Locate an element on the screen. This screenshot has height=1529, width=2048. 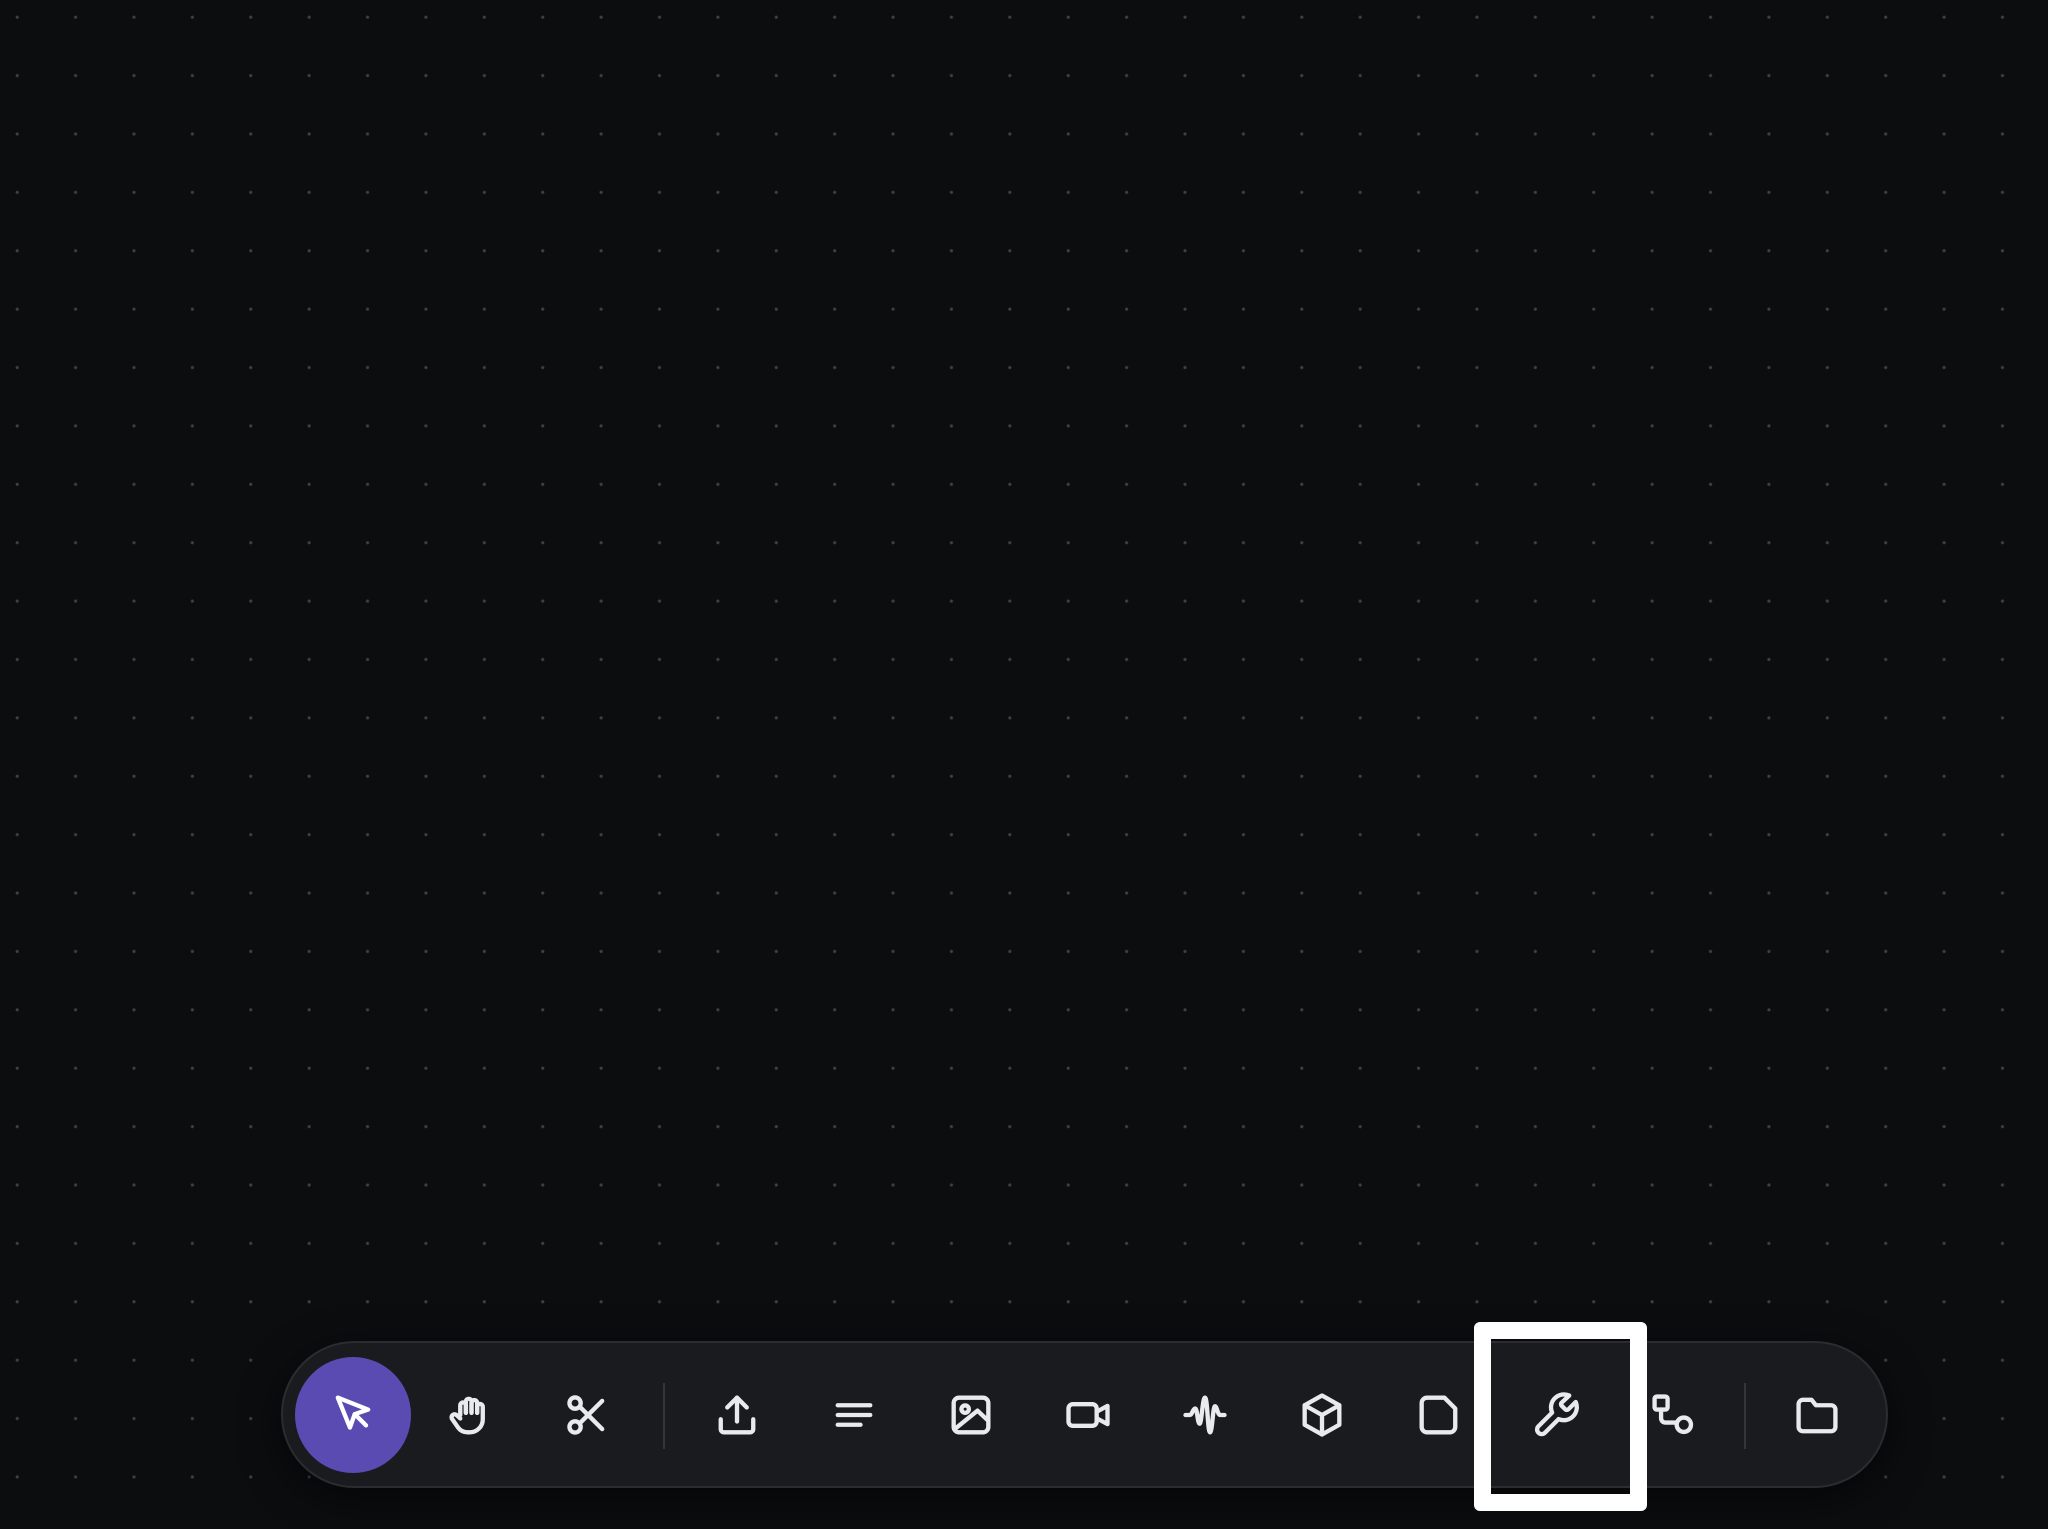
scissors-icon is located at coordinates (586, 1415).